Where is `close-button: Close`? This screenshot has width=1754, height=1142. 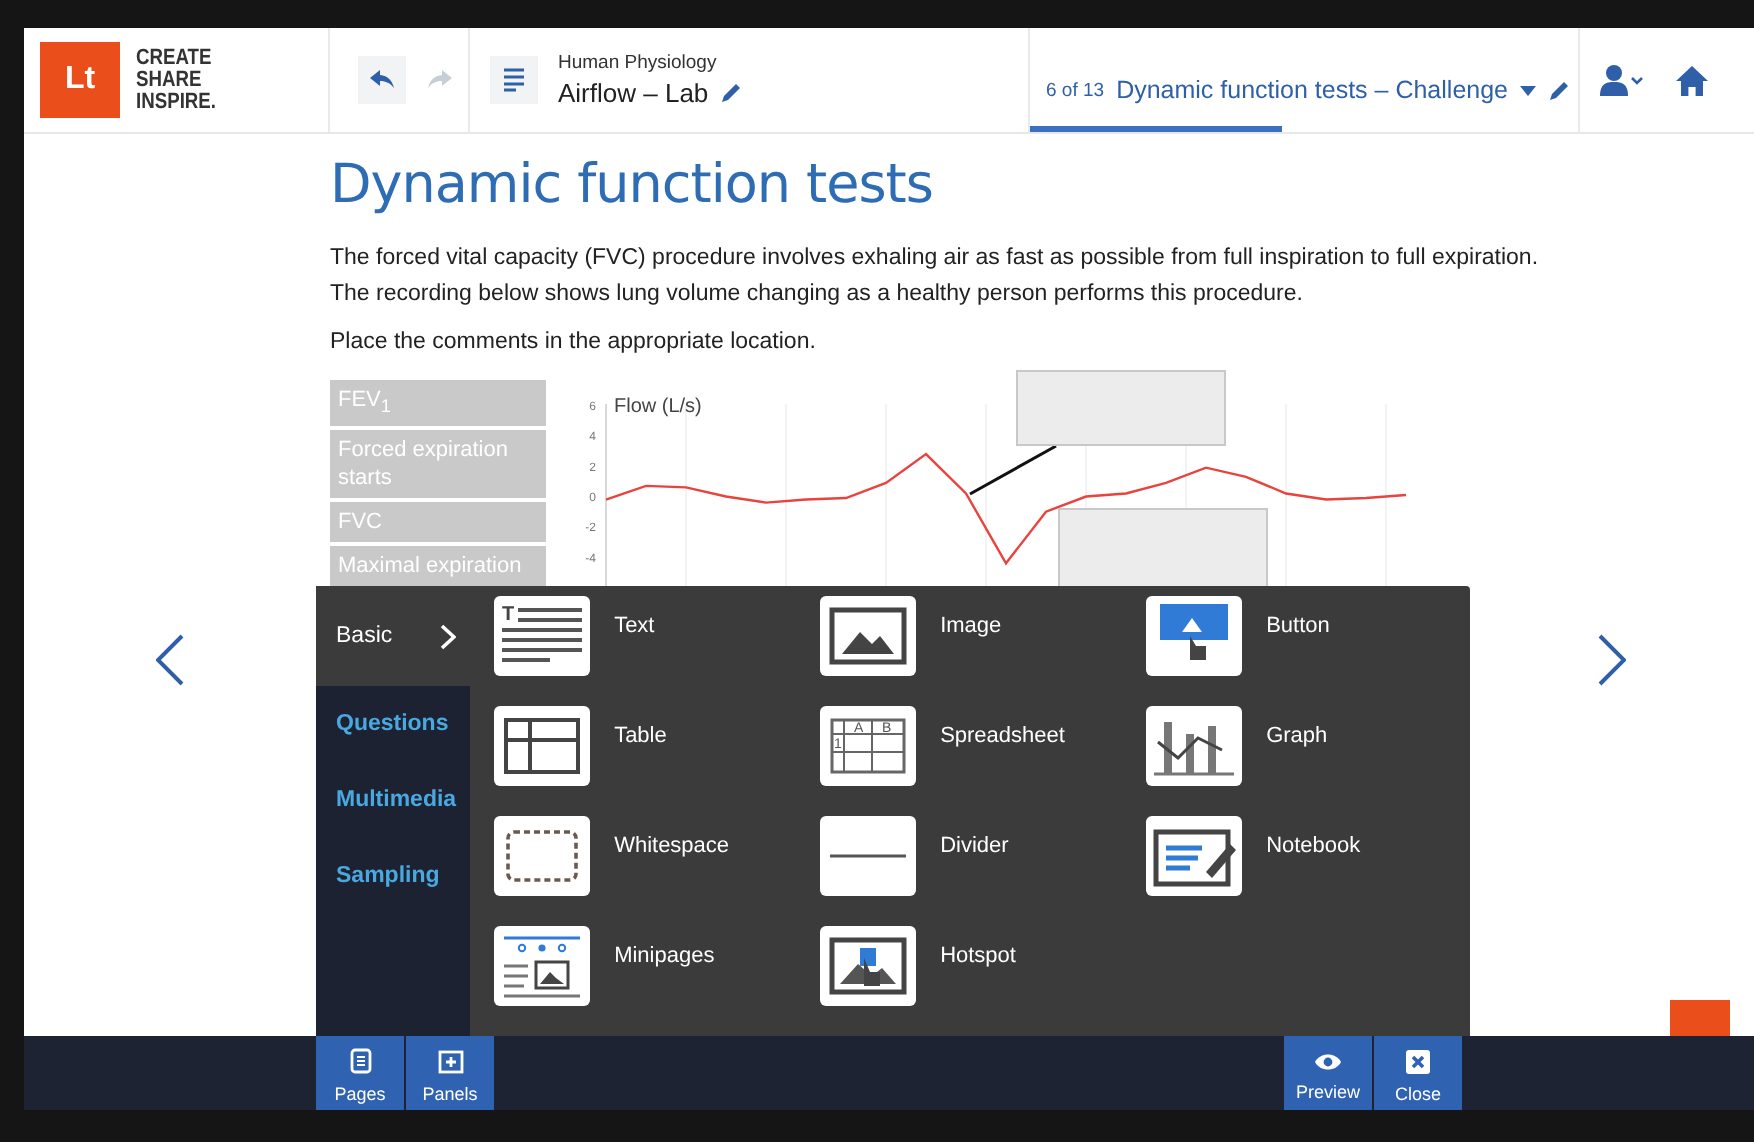
close-button: Close is located at coordinates (1418, 1073).